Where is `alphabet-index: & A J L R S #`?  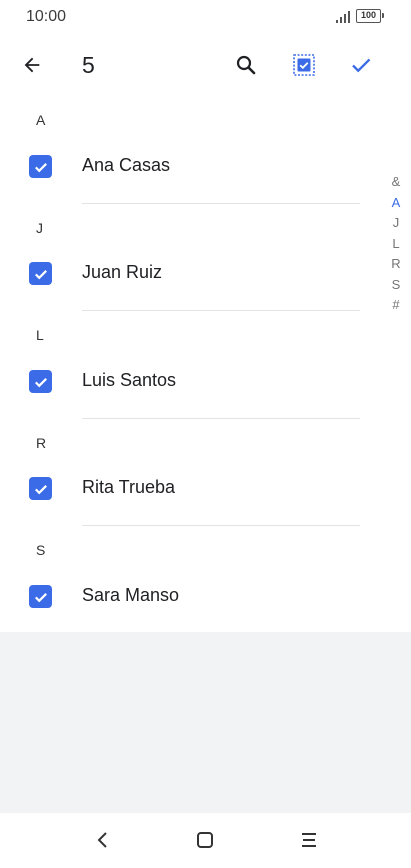 alphabet-index: & A J L R S # is located at coordinates (396, 244).